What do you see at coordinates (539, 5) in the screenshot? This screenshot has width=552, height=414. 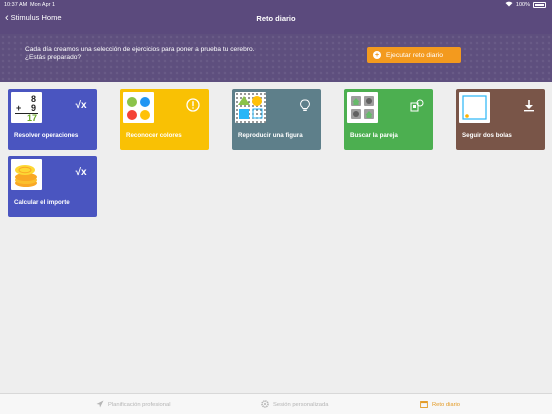 I see `battery-icon` at bounding box center [539, 5].